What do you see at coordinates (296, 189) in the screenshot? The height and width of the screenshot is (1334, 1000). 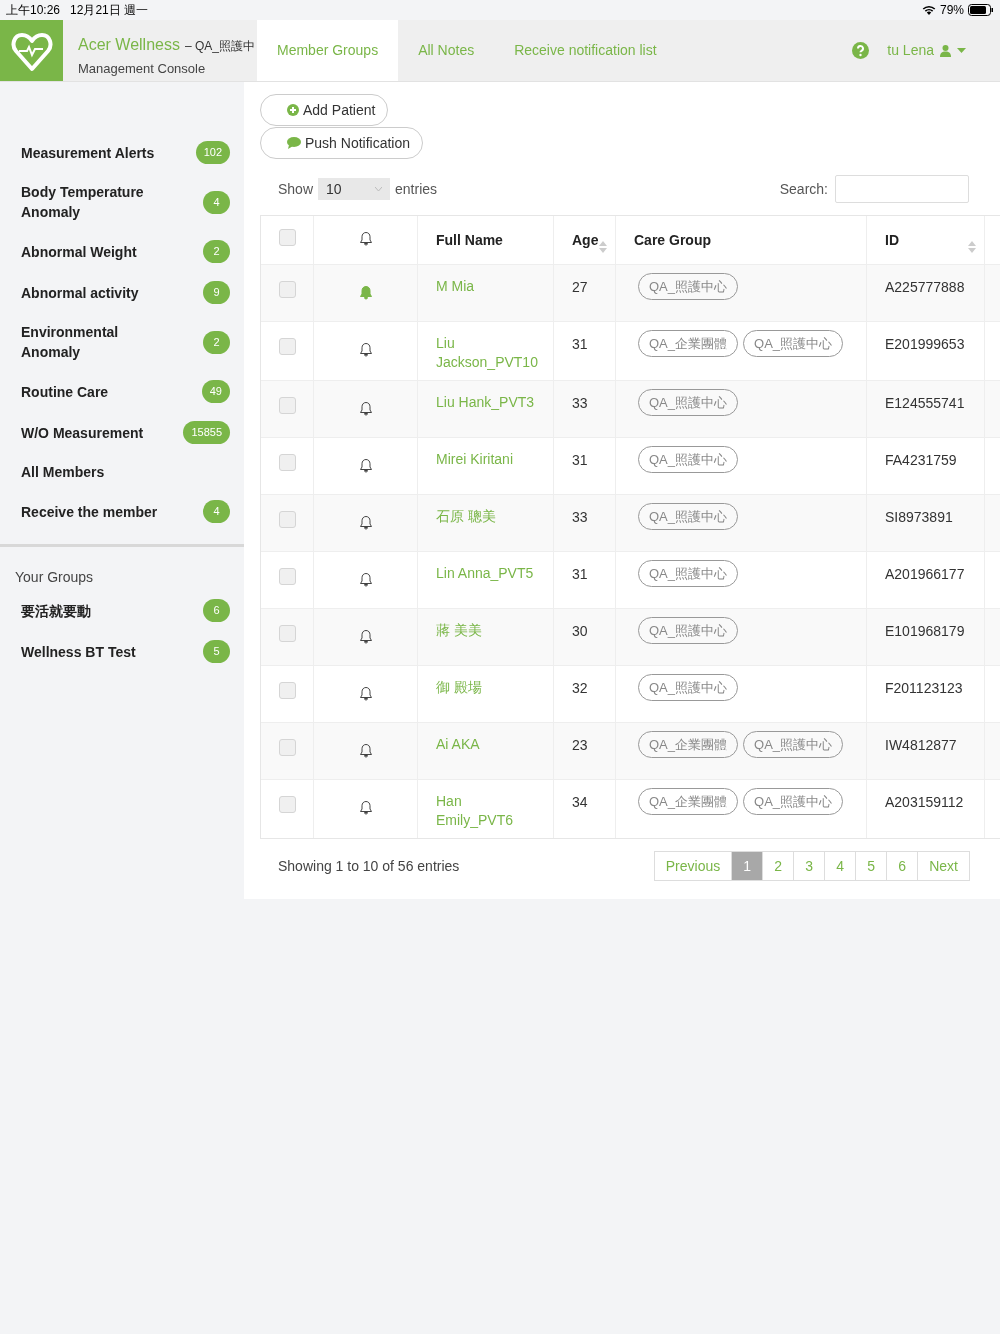 I see `show-label: Show` at bounding box center [296, 189].